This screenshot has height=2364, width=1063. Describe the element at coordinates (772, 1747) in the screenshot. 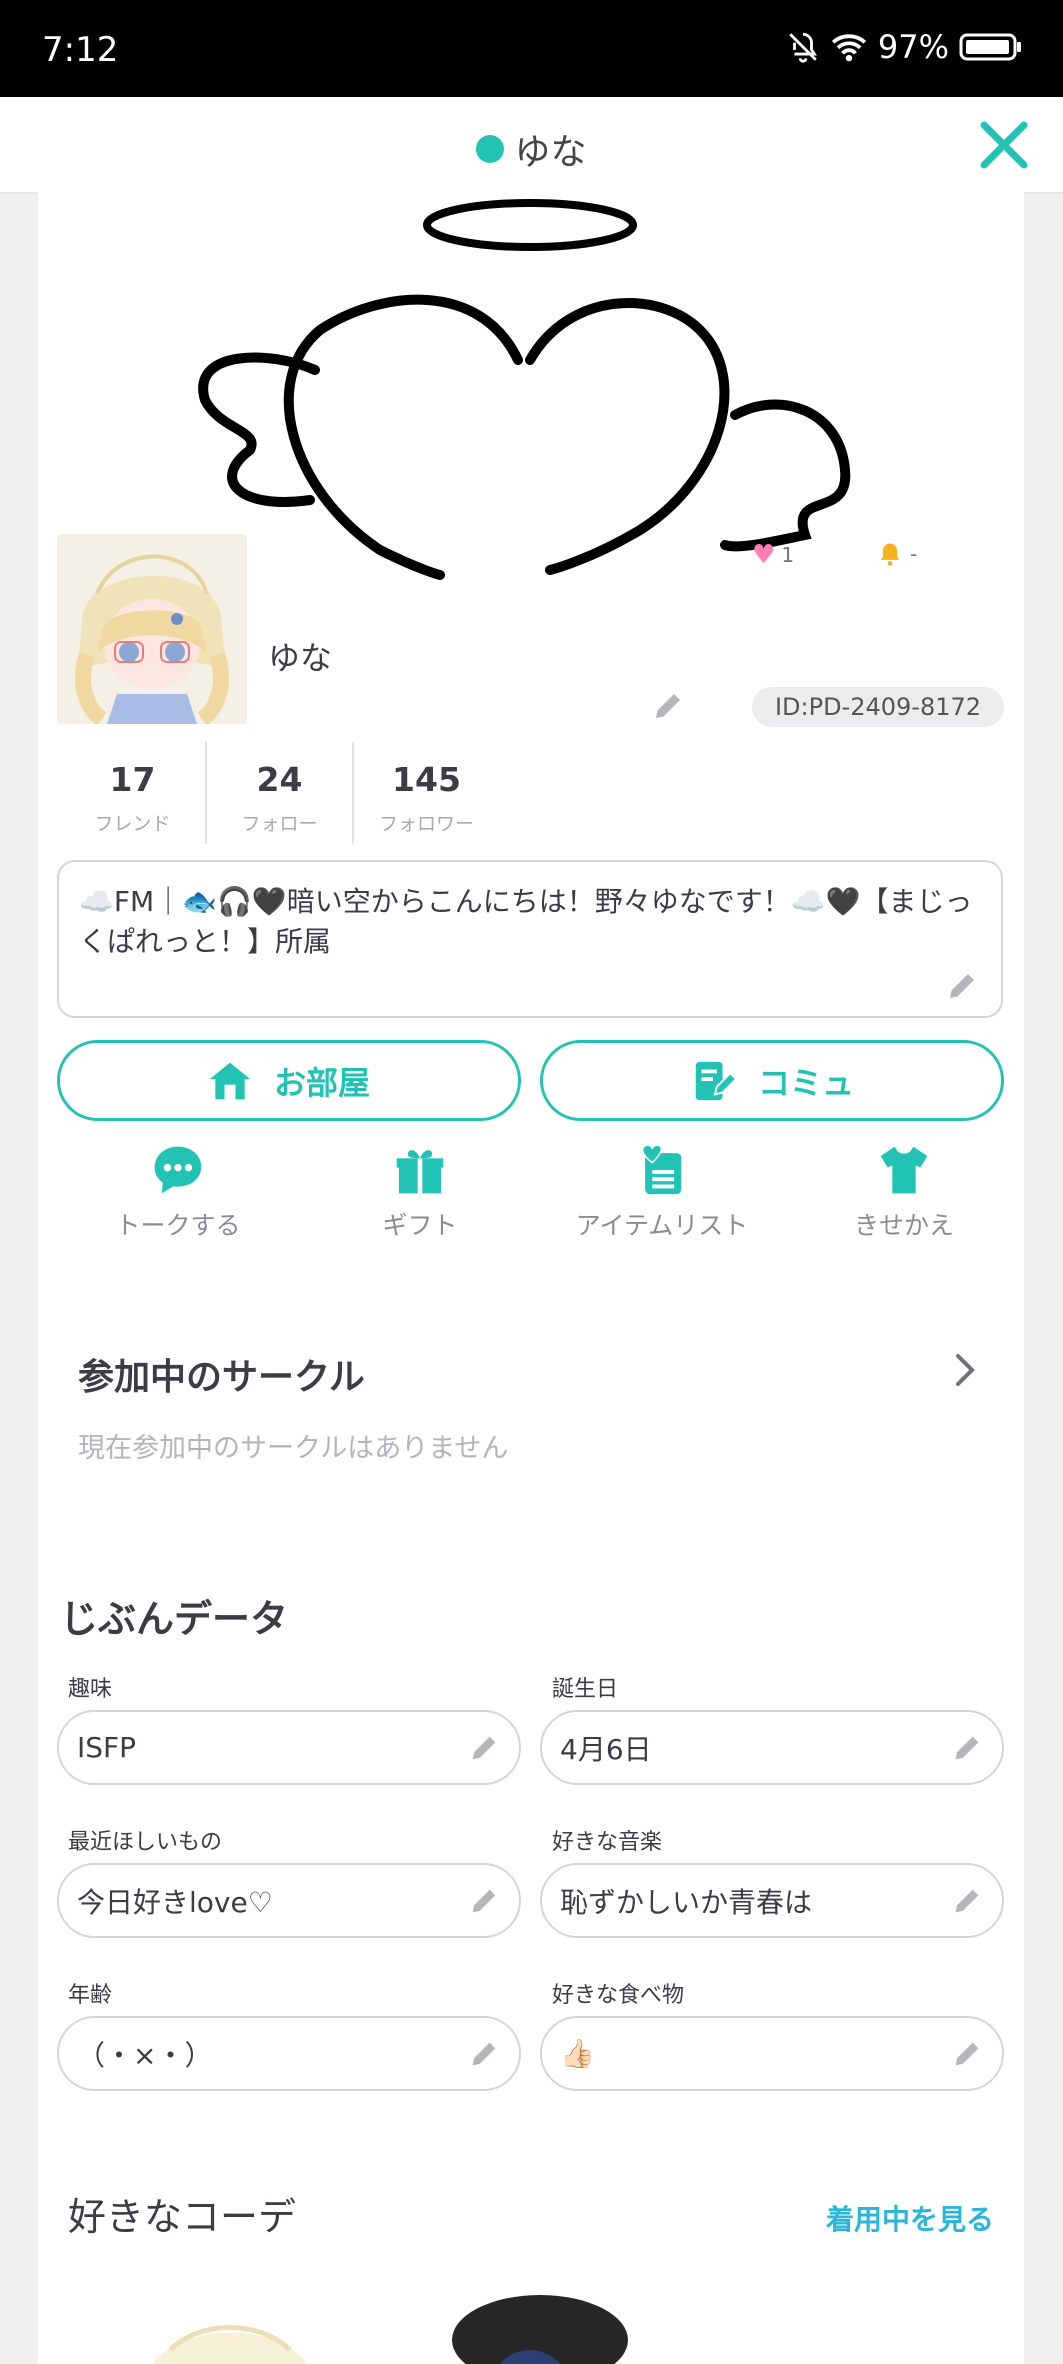

I see `field-birthday: 4月6日` at that location.